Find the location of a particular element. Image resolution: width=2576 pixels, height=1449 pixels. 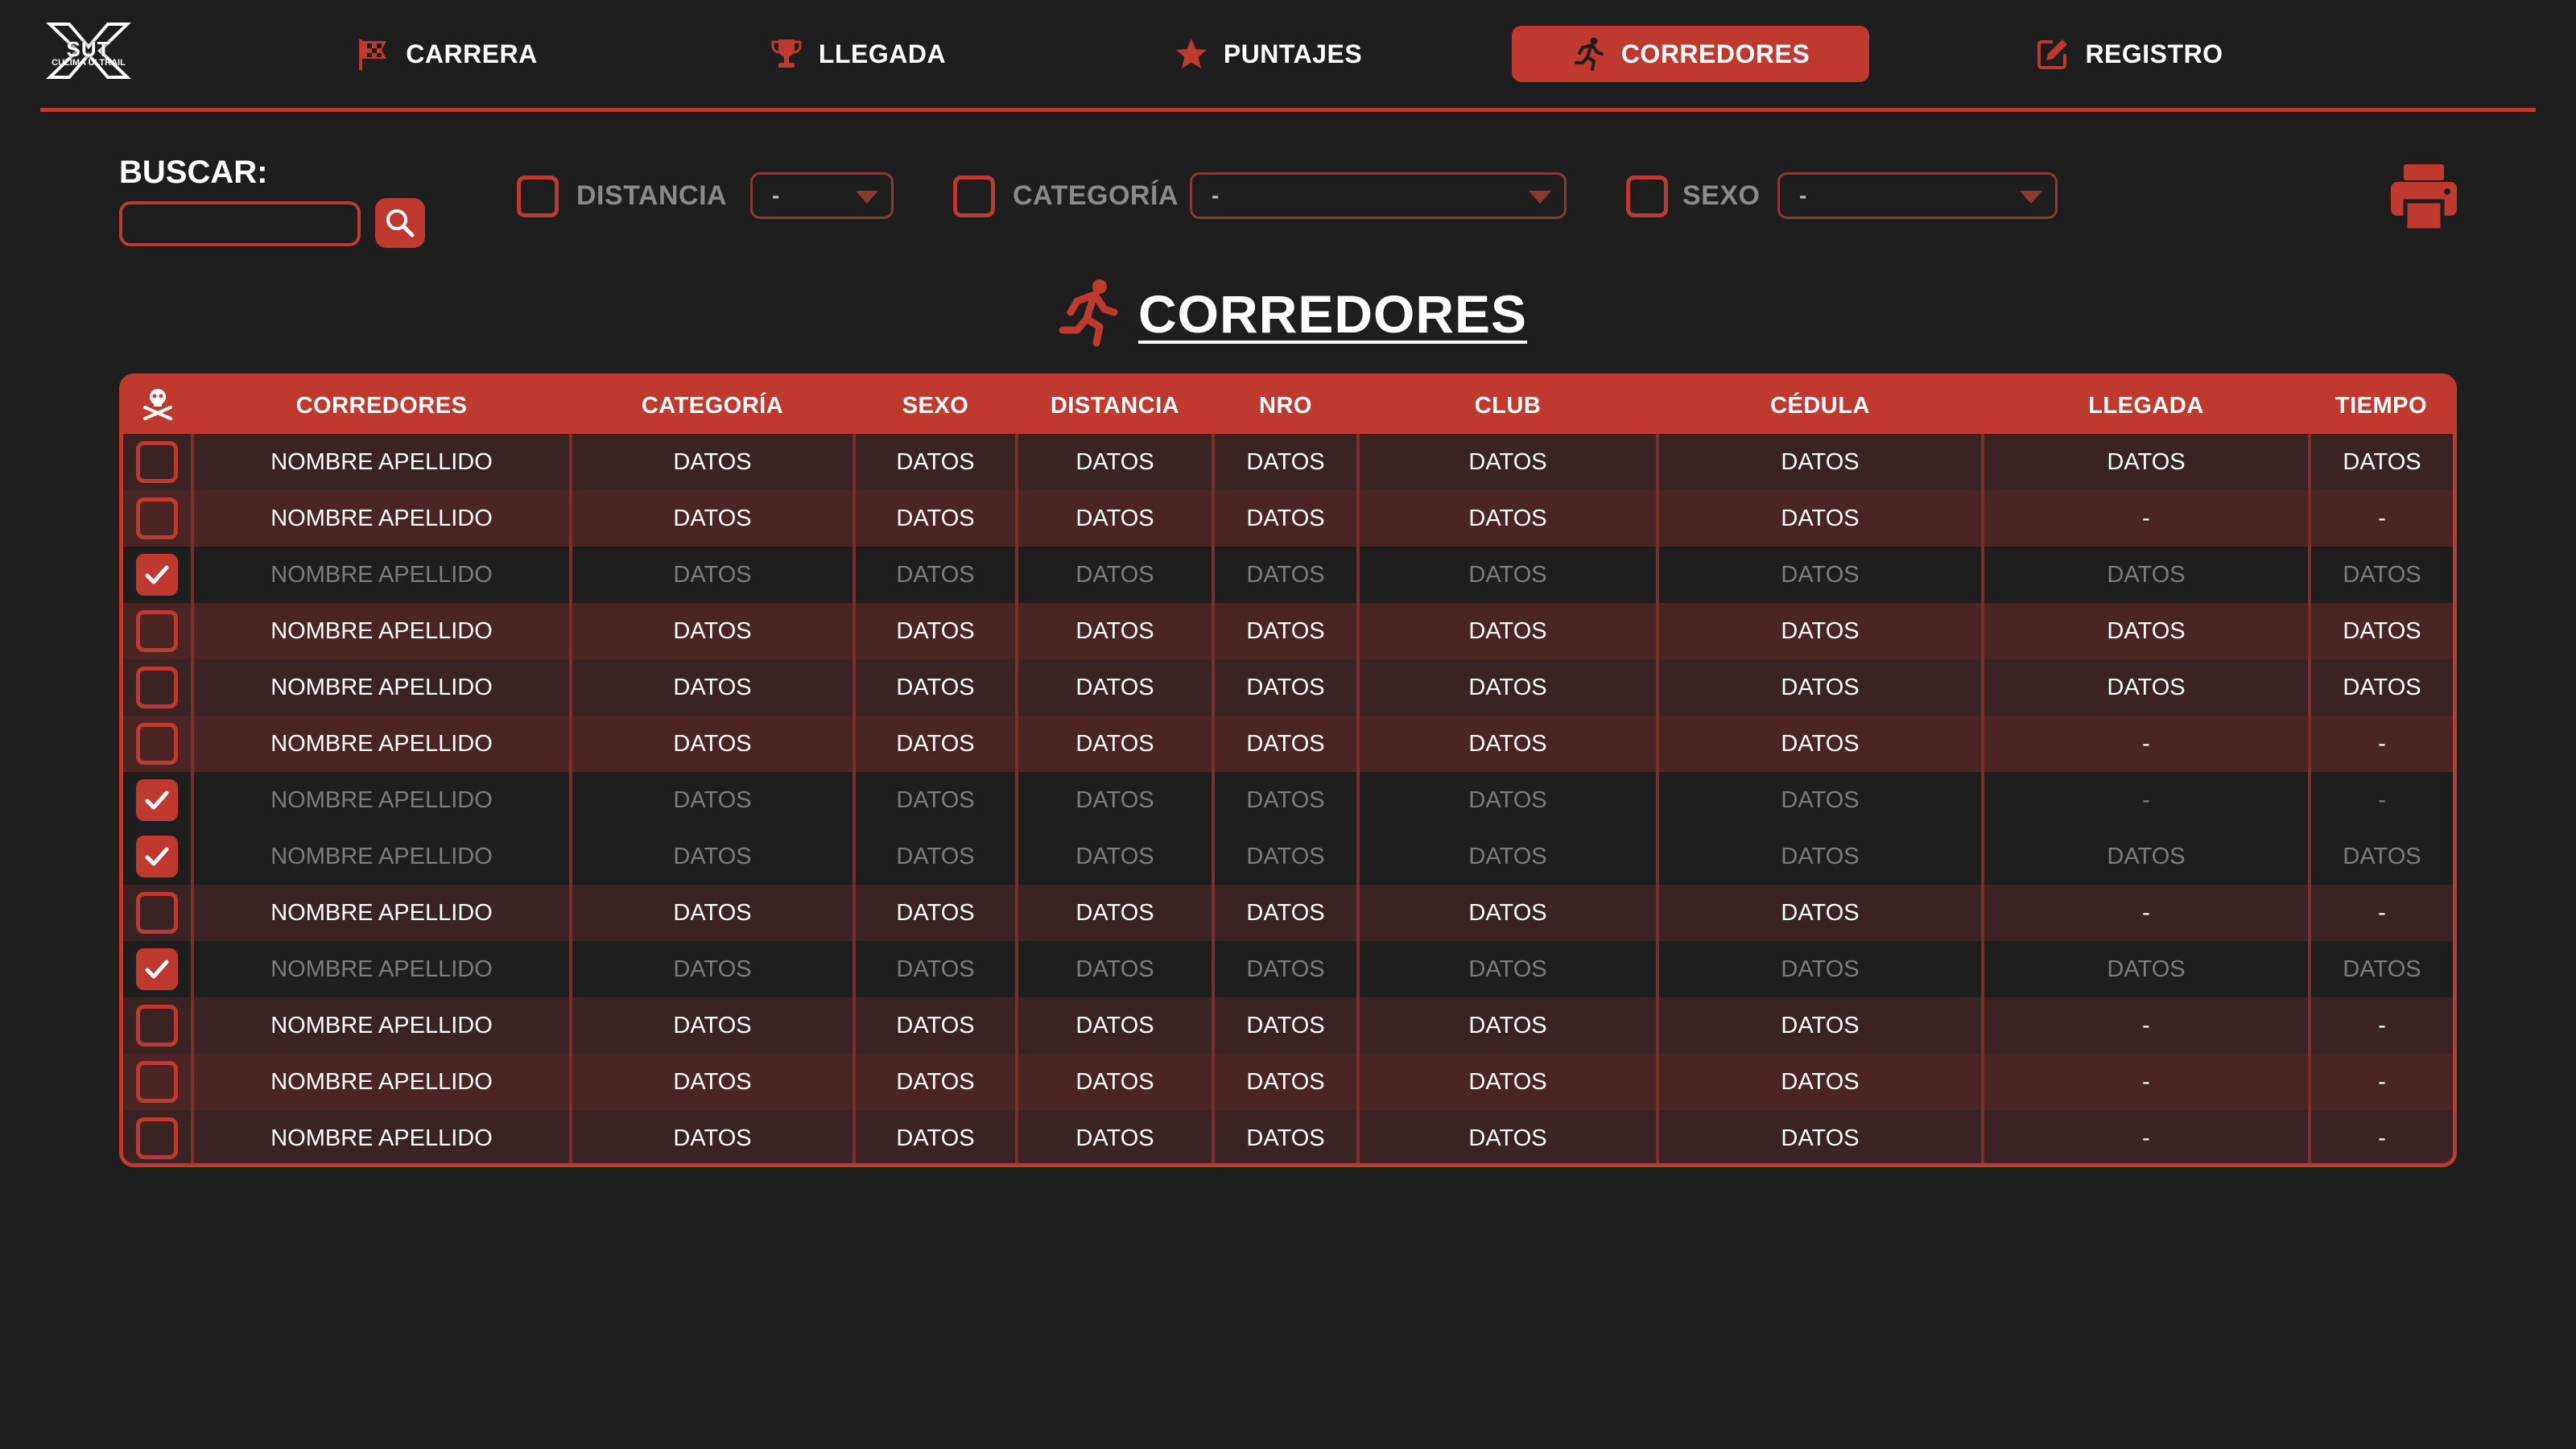

nav-puntajes: PUNTAJES is located at coordinates (1268, 54).